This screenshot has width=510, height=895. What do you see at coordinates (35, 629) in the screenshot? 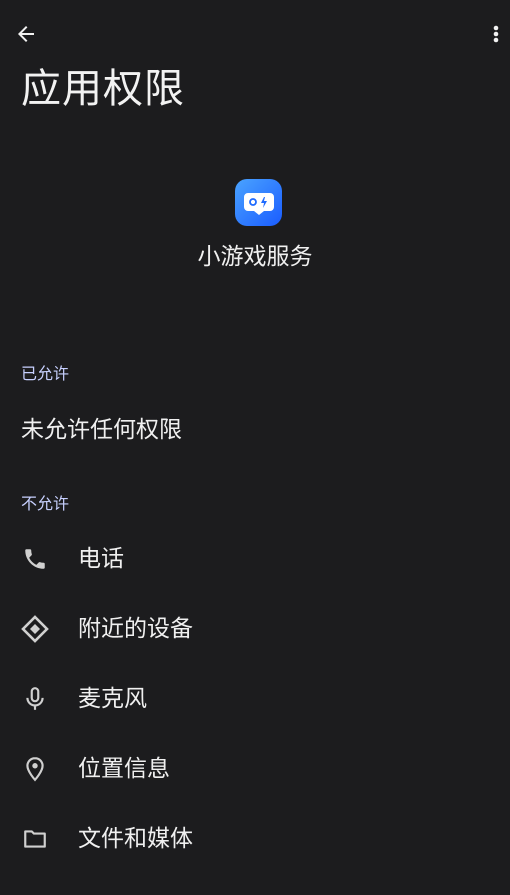
I see `nearby-devices-icon` at bounding box center [35, 629].